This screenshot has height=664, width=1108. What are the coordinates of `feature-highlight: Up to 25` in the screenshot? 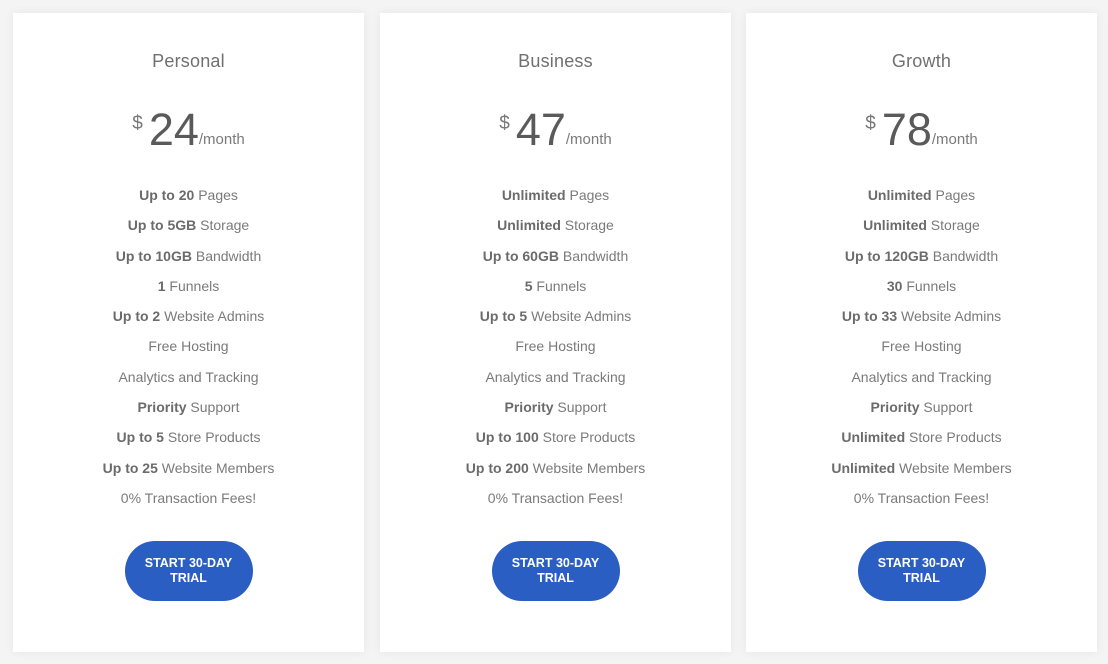 It's located at (130, 467).